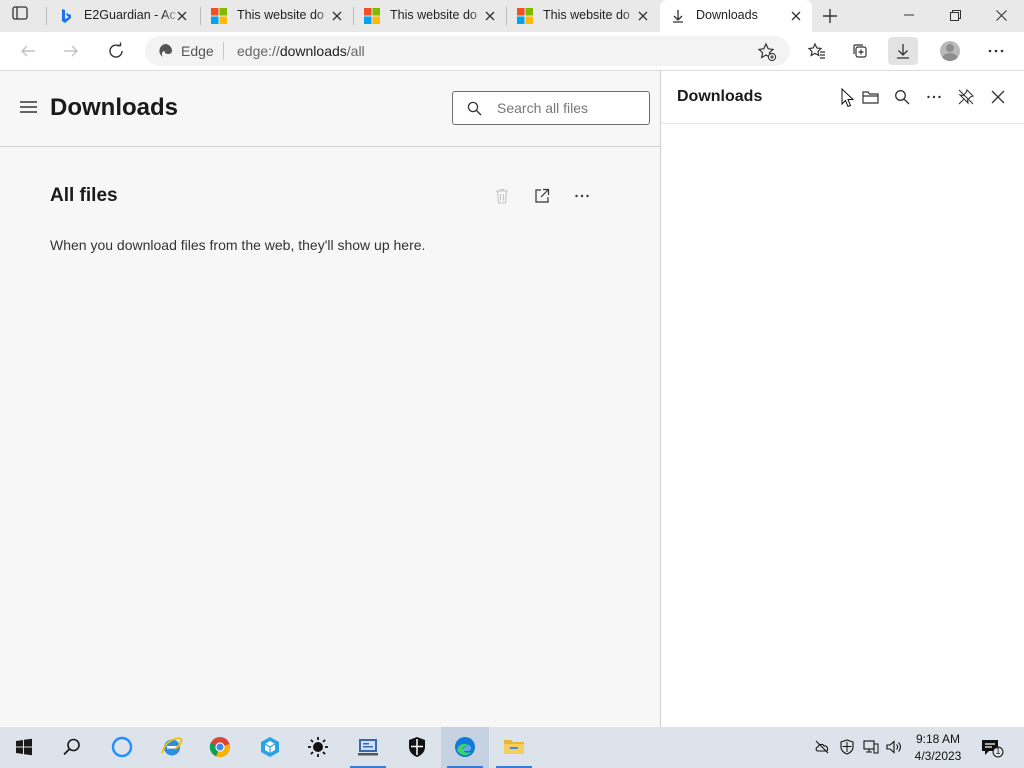 The image size is (1024, 768). What do you see at coordinates (301, 51) in the screenshot?
I see `url-text: edge://downloads/all` at bounding box center [301, 51].